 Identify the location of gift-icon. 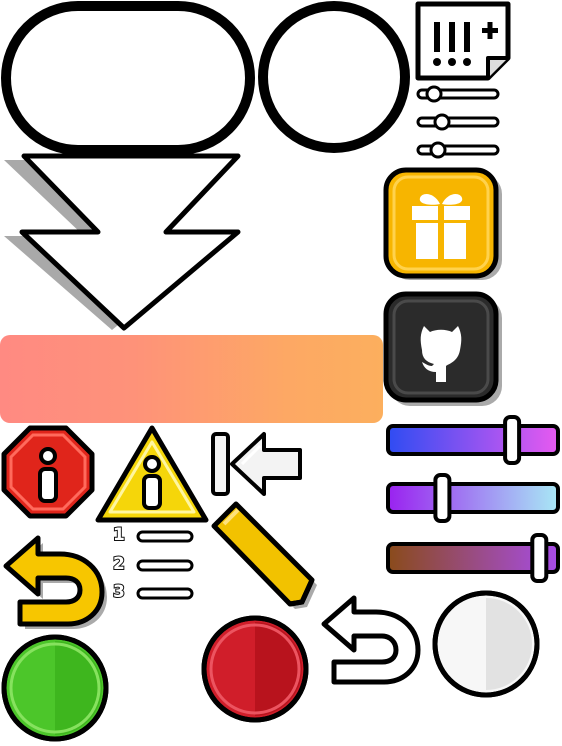
(445, 226).